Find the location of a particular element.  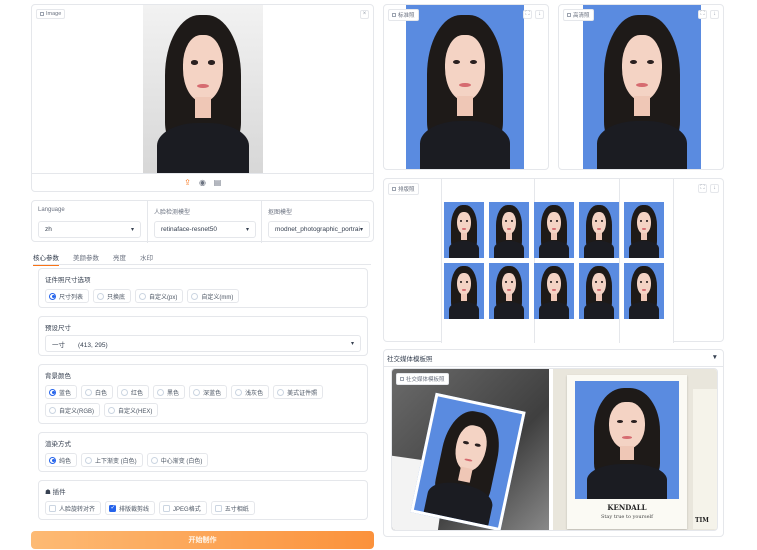

side-card-text: TIM is located at coordinates (702, 520).